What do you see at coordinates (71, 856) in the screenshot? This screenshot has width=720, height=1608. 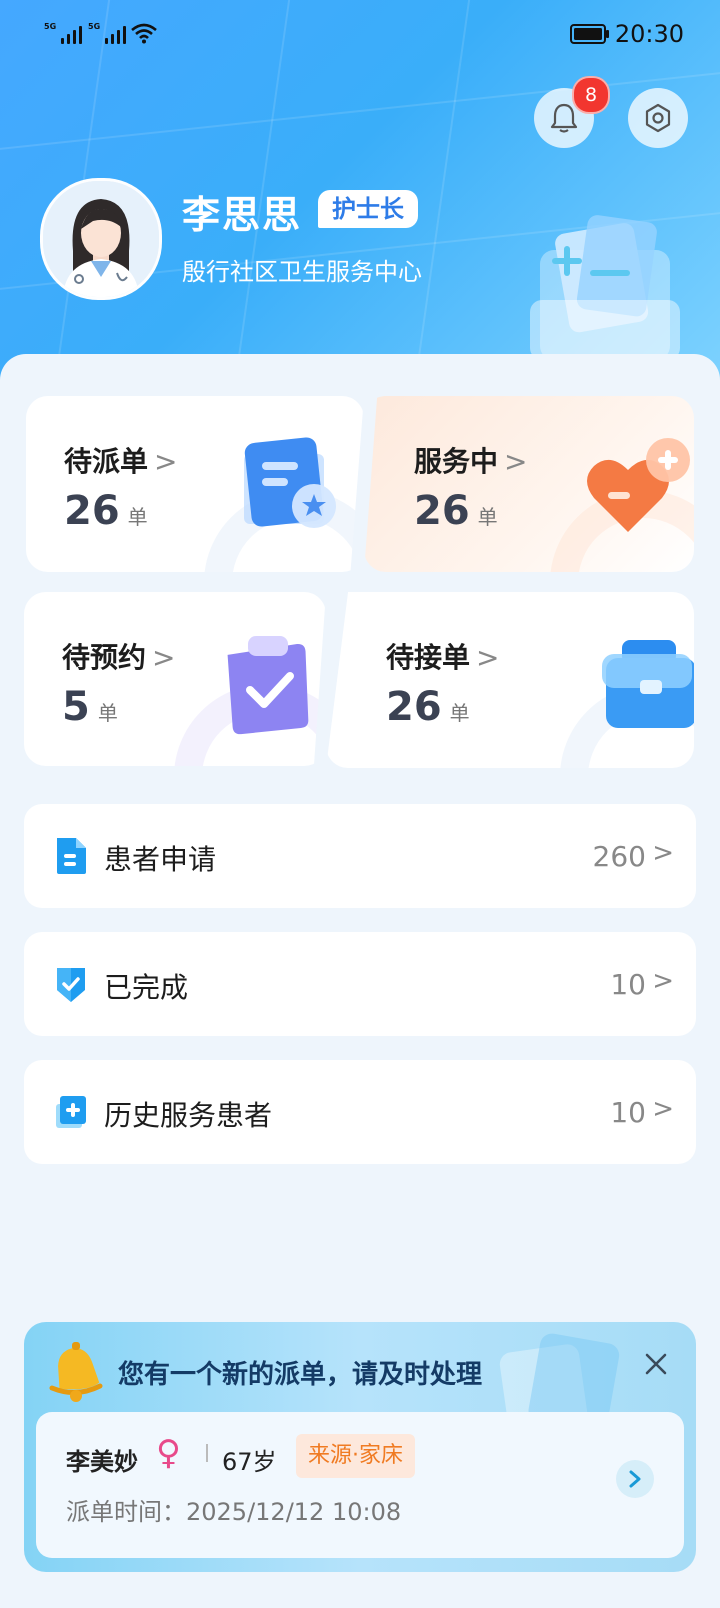 I see `document-icon` at bounding box center [71, 856].